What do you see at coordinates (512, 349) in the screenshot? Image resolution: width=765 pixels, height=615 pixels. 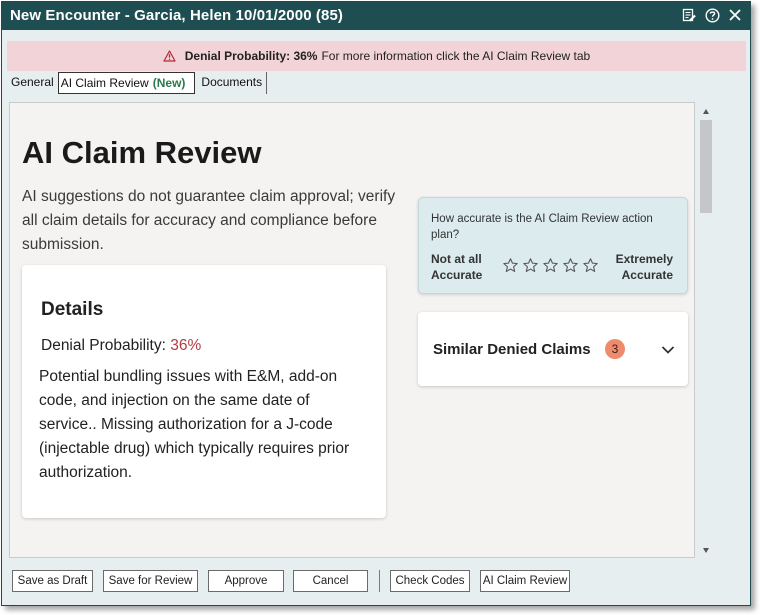 I see `similar-denied-claims-label: Similar Denied Claims` at bounding box center [512, 349].